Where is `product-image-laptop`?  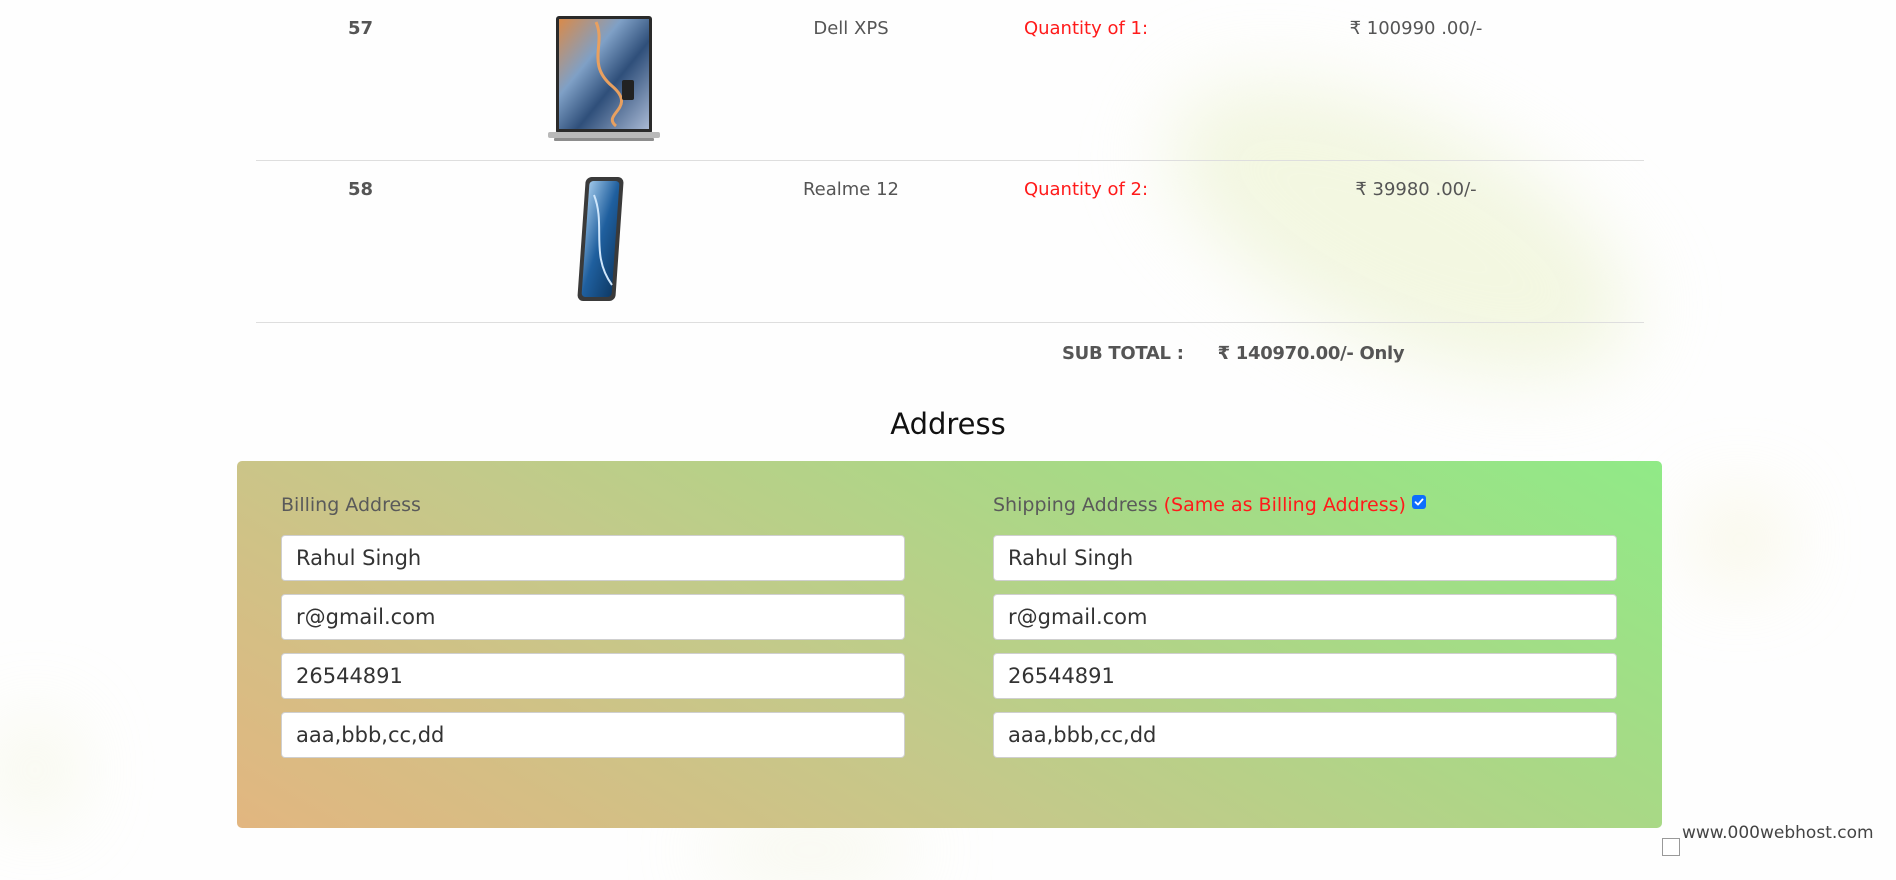 product-image-laptop is located at coordinates (604, 79).